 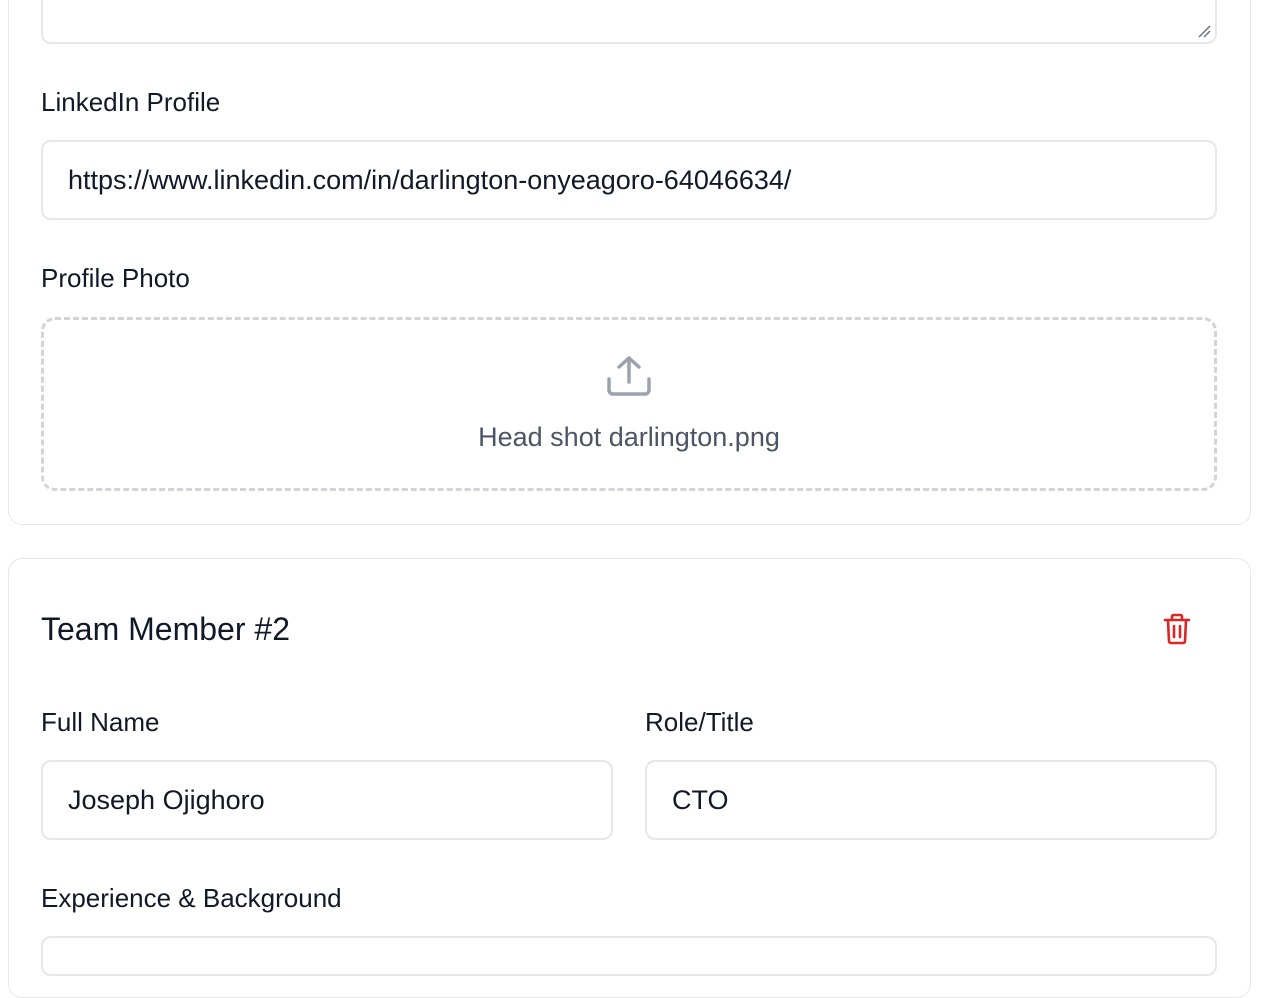 What do you see at coordinates (165, 629) in the screenshot?
I see `team-member-title: Team Member #2` at bounding box center [165, 629].